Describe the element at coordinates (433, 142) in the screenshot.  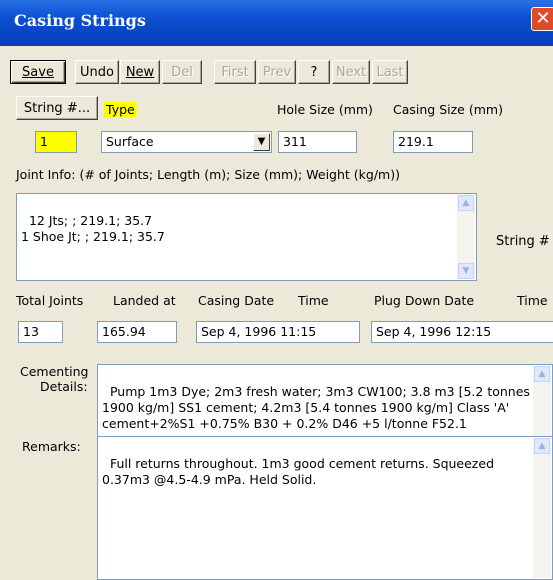
I see `casing-size-field: 219.1` at that location.